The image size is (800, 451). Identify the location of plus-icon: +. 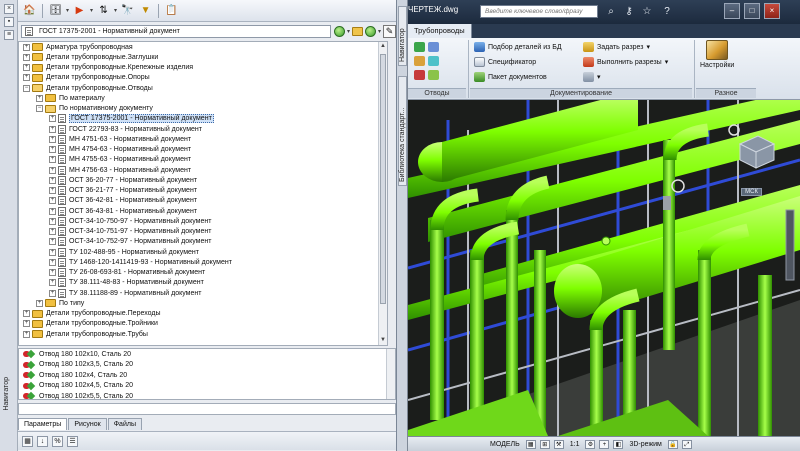
(604, 444).